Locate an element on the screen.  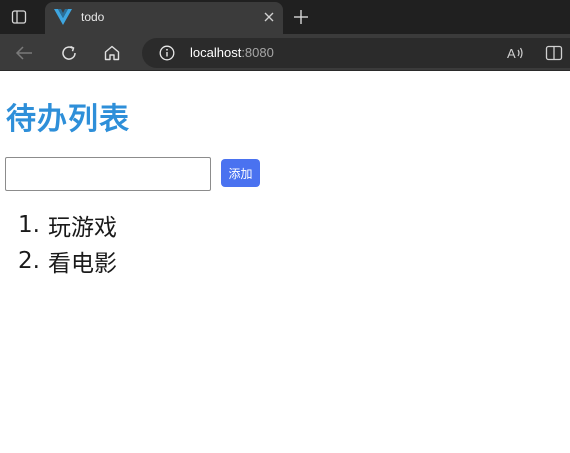
svg-text: A is located at coordinates (511, 53).